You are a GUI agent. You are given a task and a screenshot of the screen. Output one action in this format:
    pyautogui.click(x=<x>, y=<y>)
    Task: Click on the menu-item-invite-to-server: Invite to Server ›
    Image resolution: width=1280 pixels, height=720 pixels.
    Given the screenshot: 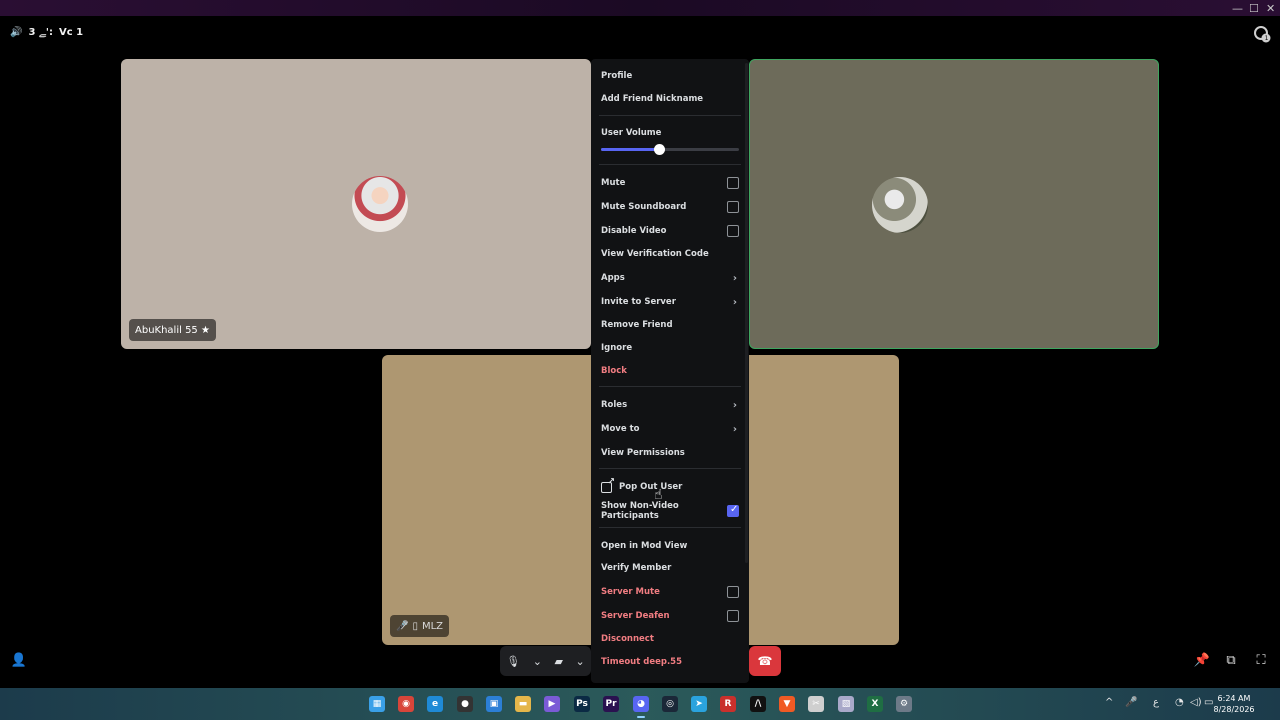 What is the action you would take?
    pyautogui.click(x=670, y=302)
    